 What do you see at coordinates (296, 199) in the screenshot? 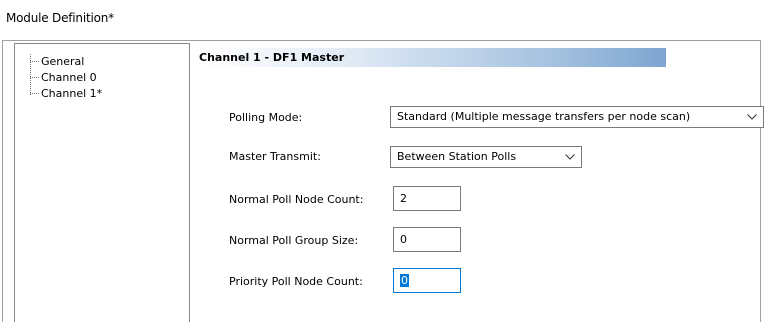
I see `normal-poll-node-count-label: Normal Poll Node Count:` at bounding box center [296, 199].